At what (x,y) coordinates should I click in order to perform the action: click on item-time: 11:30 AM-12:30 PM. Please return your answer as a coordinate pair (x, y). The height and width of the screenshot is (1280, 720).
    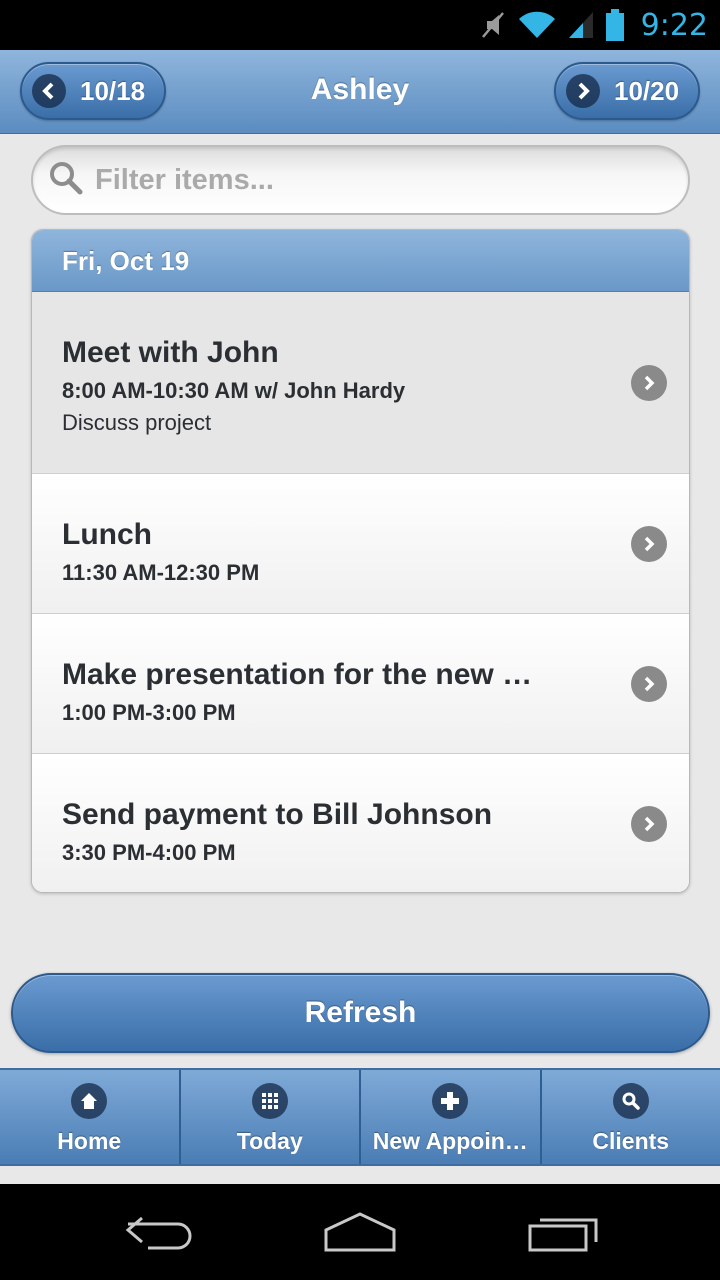
    Looking at the image, I should click on (161, 572).